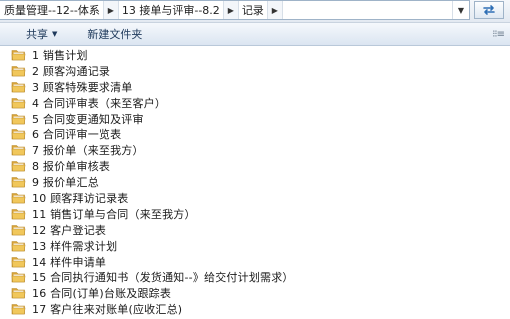  I want to click on chevron-down-icon: ▼, so click(55, 34).